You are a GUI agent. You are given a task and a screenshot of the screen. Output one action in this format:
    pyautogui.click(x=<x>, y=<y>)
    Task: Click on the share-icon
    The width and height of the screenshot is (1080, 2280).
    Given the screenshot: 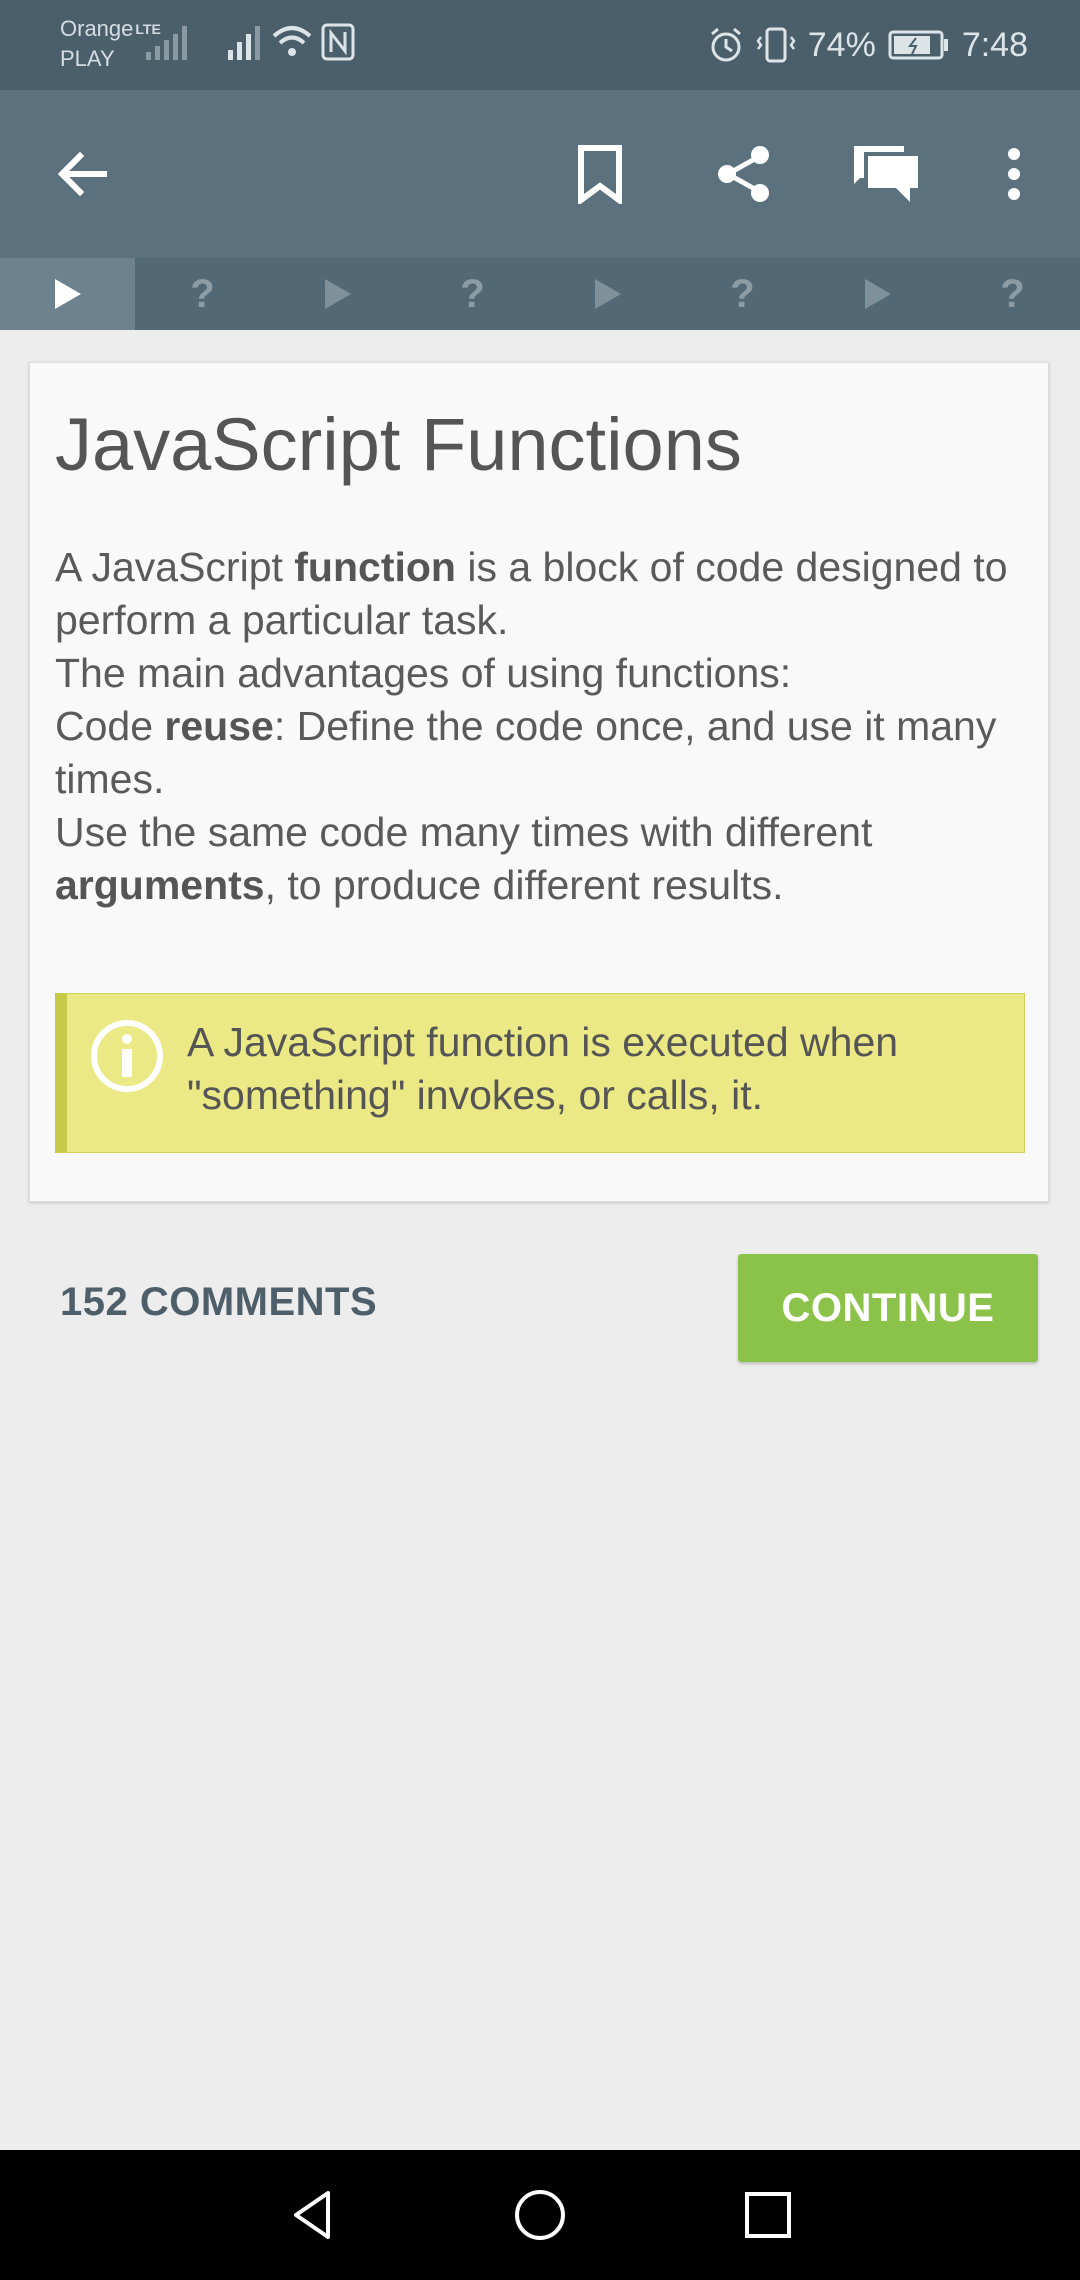 What is the action you would take?
    pyautogui.click(x=743, y=174)
    